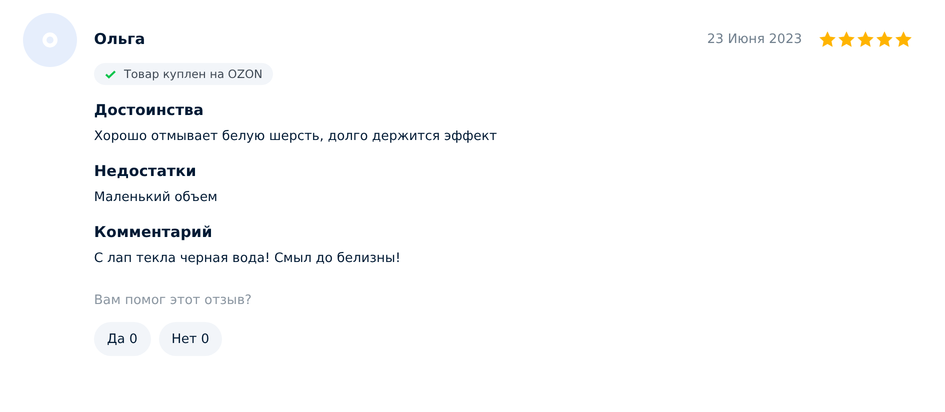 Image resolution: width=945 pixels, height=412 pixels. Describe the element at coordinates (154, 232) in the screenshot. I see `section-heading: Комментарий` at that location.